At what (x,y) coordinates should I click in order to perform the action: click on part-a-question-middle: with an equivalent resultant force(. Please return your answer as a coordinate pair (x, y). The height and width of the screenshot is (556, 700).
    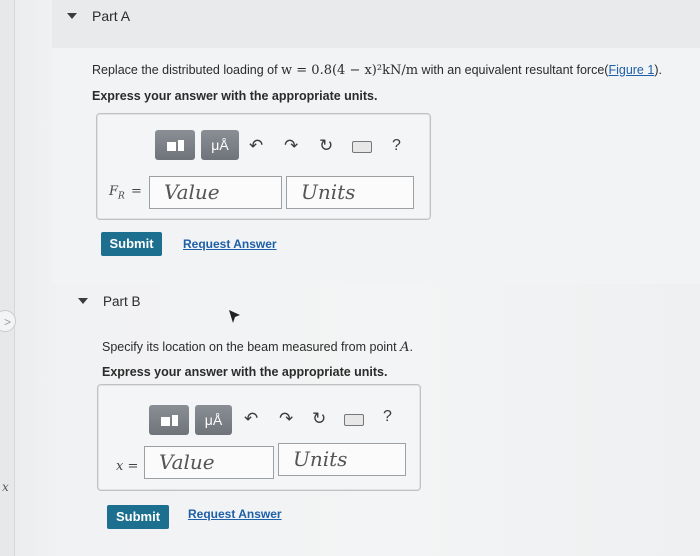
    Looking at the image, I should click on (513, 70).